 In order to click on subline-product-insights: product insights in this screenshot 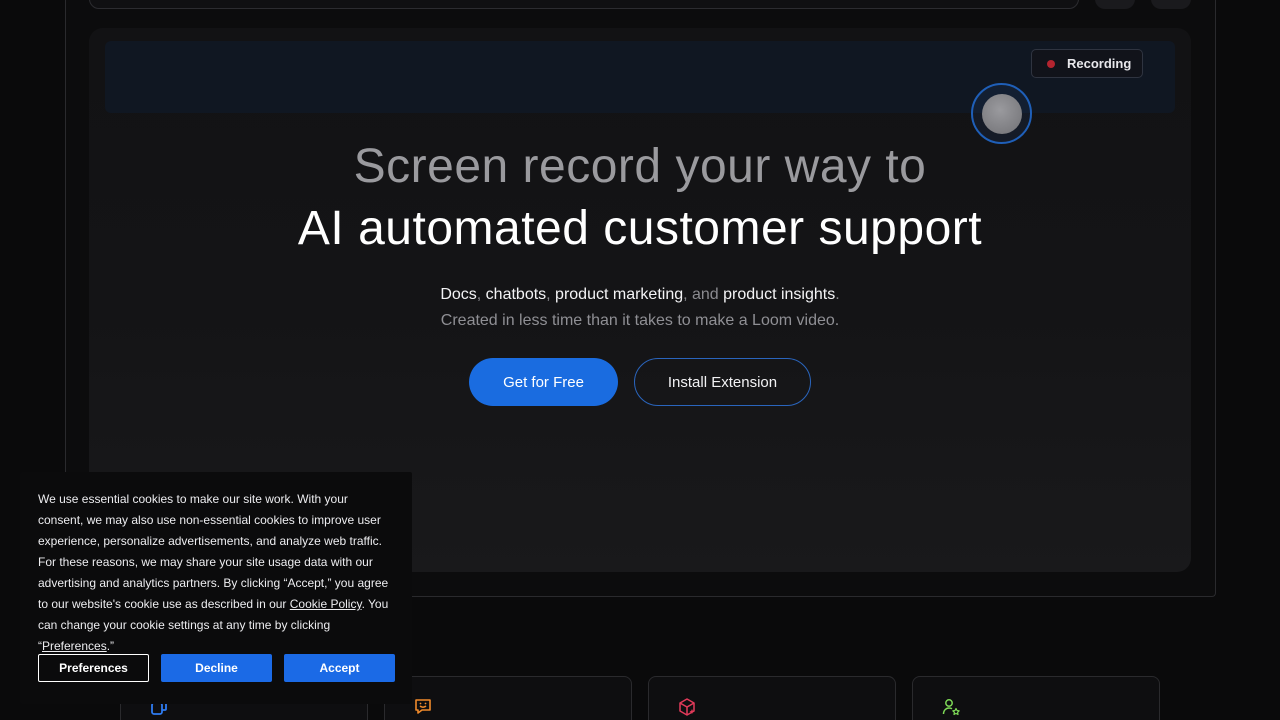, I will do `click(779, 294)`.